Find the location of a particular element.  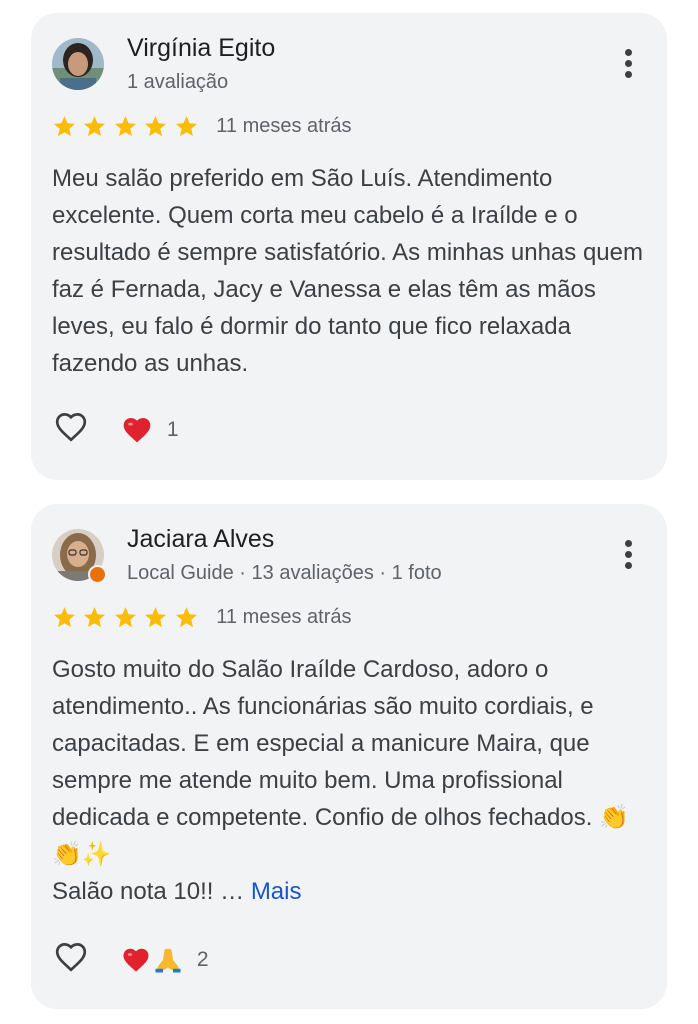

more-link: Mais is located at coordinates (276, 891).